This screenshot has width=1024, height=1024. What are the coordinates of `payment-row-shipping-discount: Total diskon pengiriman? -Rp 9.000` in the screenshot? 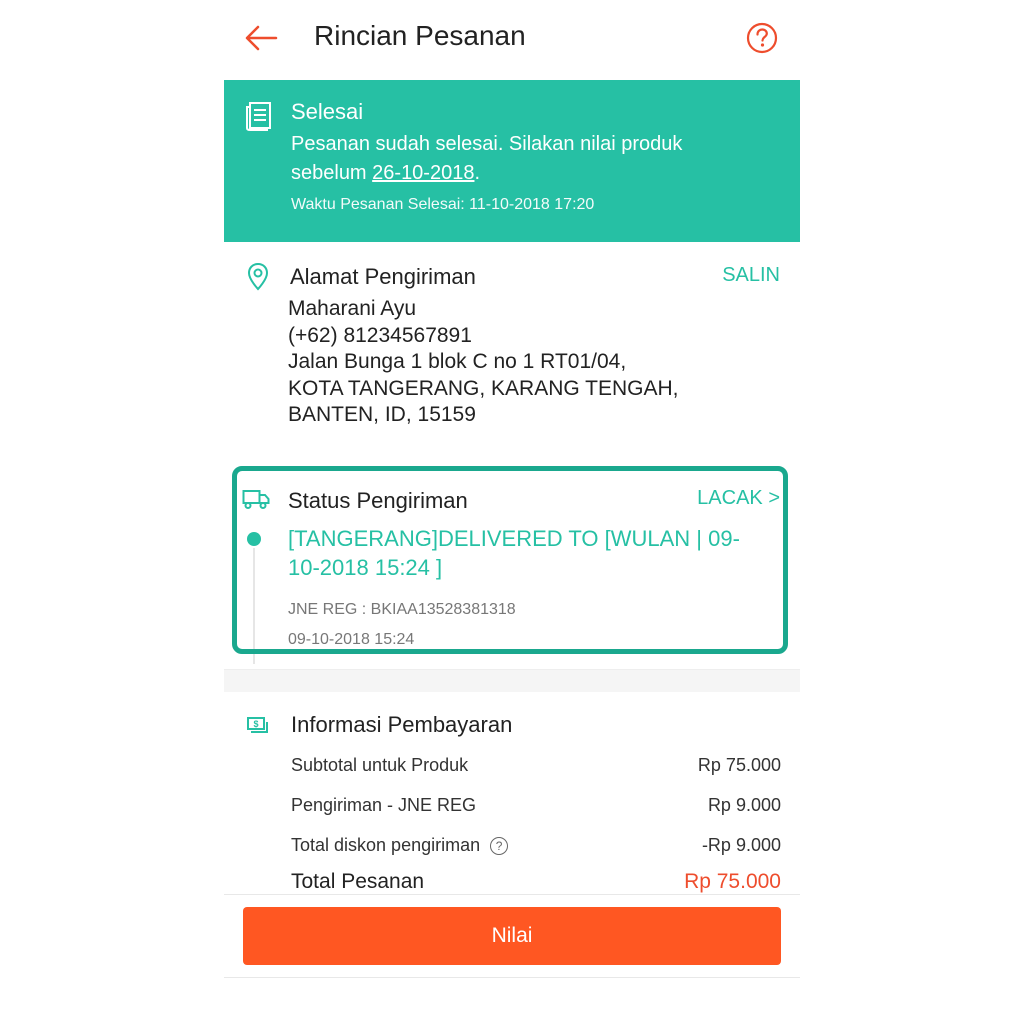 It's located at (536, 845).